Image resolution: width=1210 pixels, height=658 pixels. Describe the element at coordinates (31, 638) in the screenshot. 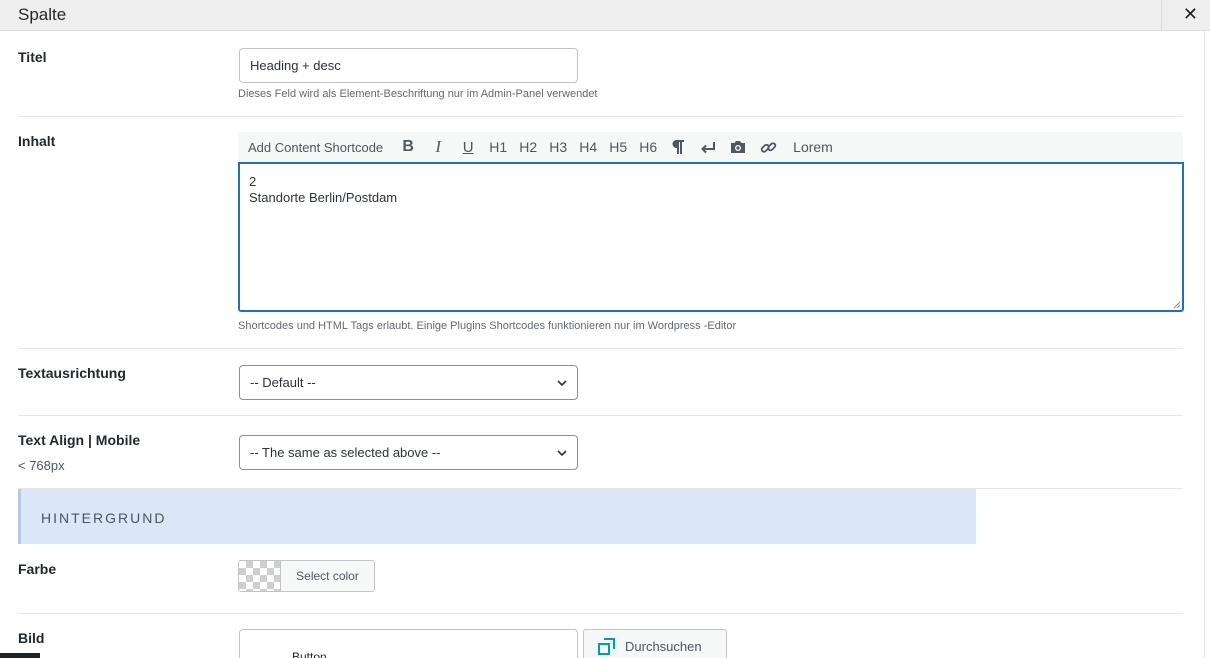

I see `image-label: Bild` at that location.